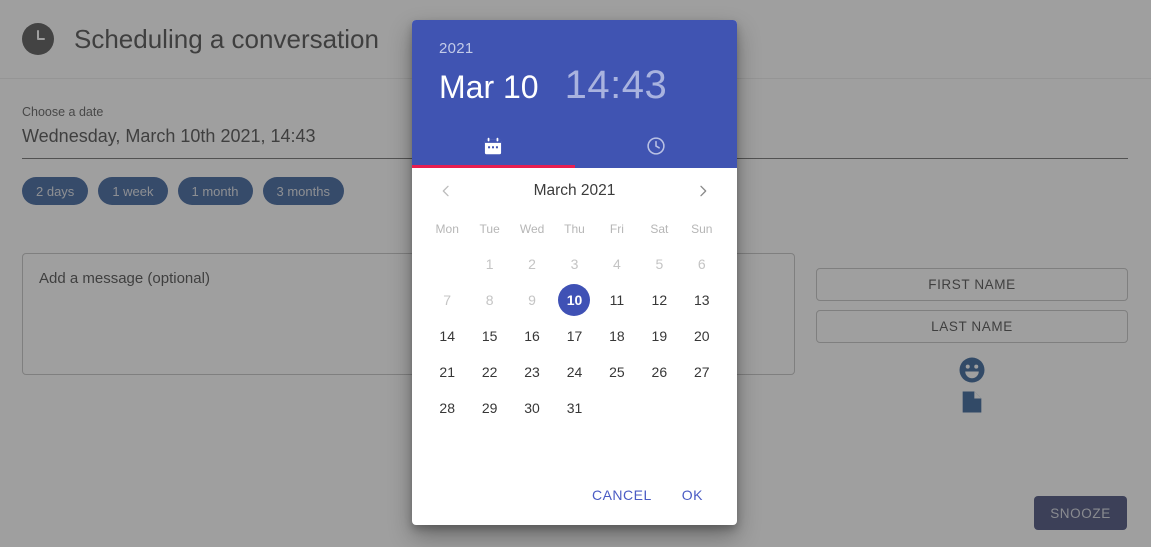 Image resolution: width=1151 pixels, height=547 pixels. What do you see at coordinates (574, 502) in the screenshot?
I see `picker-actions: CANCEL OK` at bounding box center [574, 502].